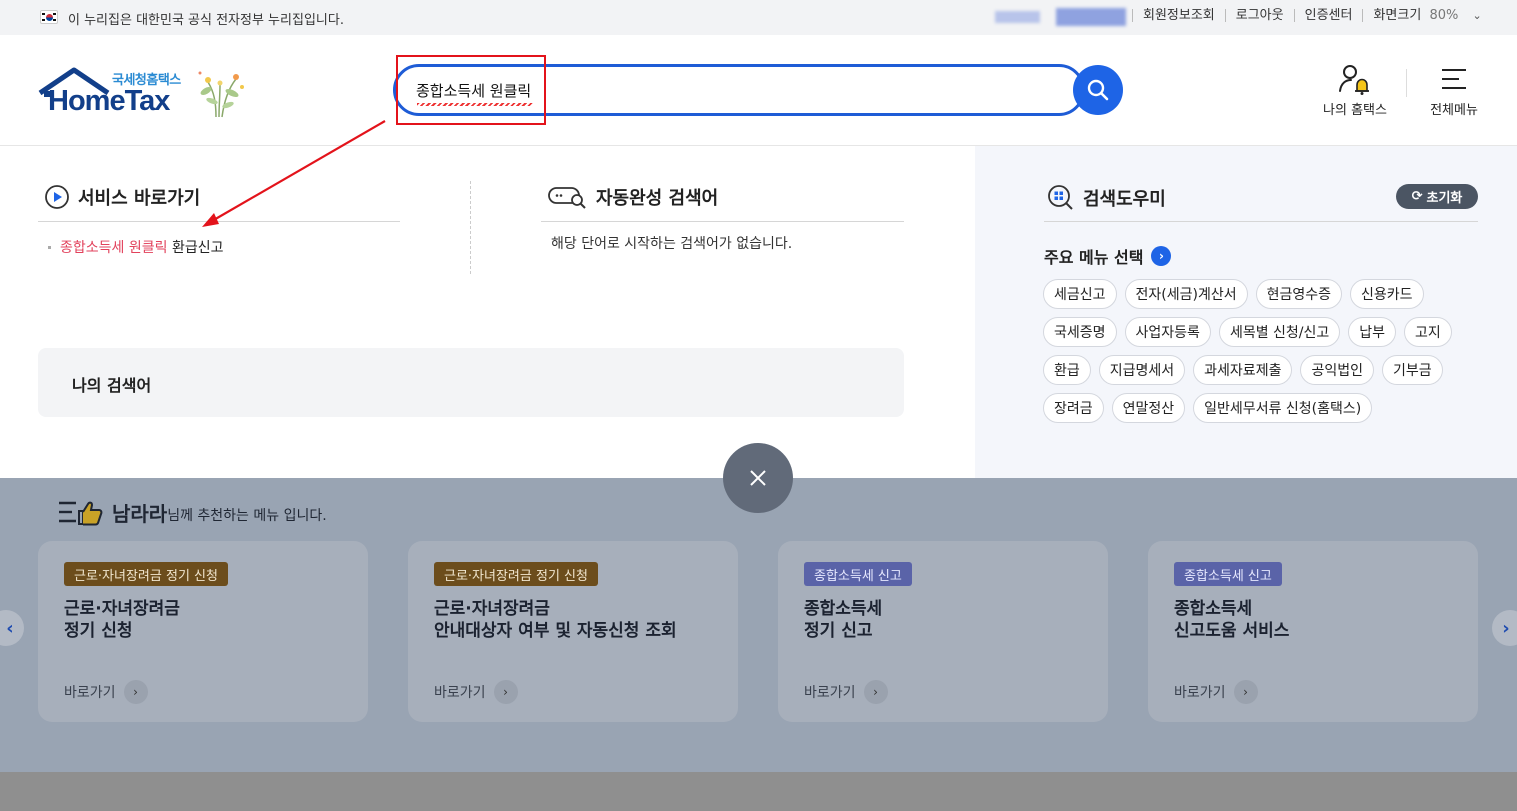 The height and width of the screenshot is (811, 1517). What do you see at coordinates (1167, 332) in the screenshot?
I see `chip-business-registration: 사업자등록` at bounding box center [1167, 332].